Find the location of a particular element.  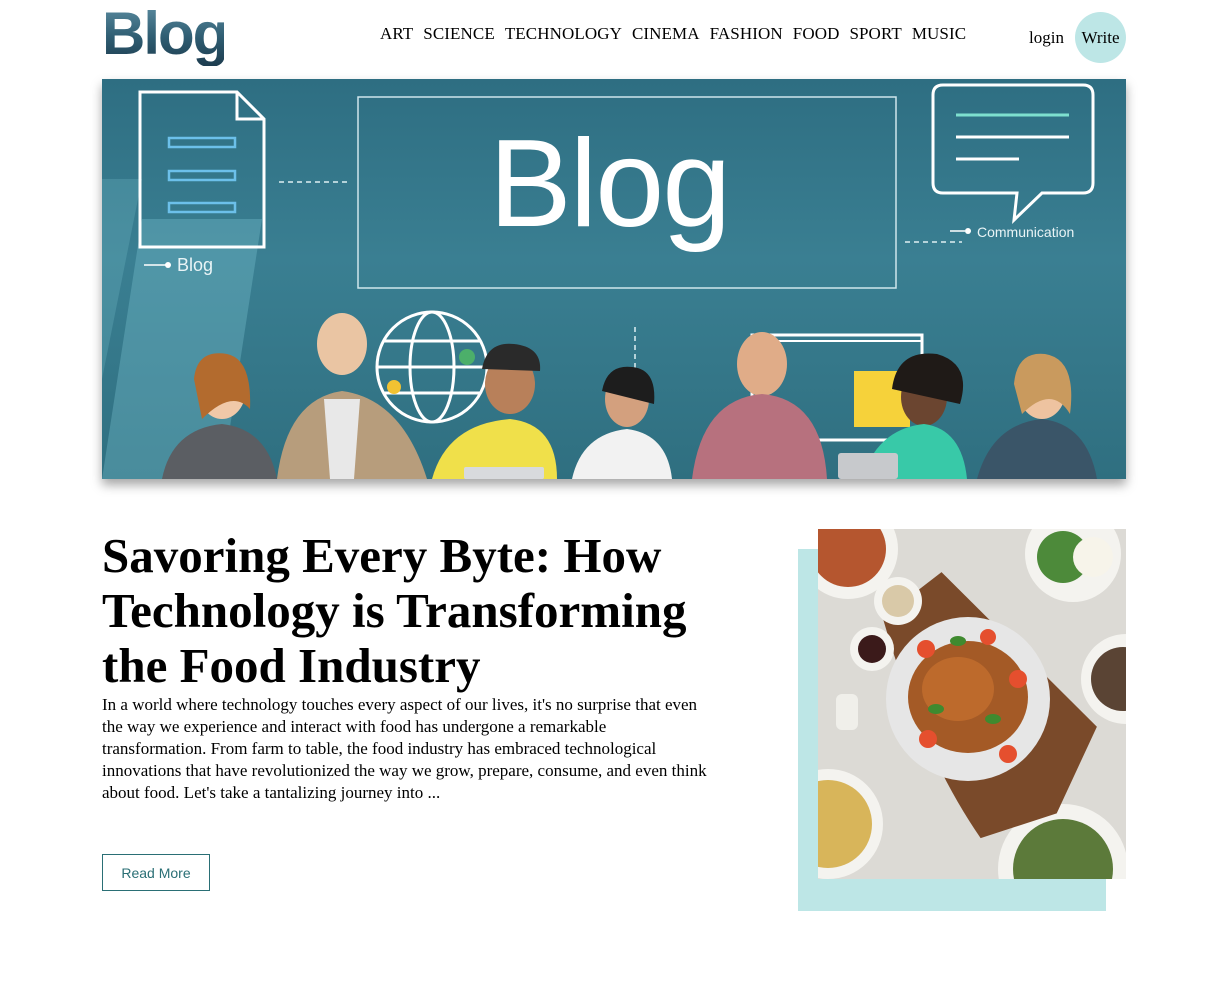

food-photo is located at coordinates (972, 704).